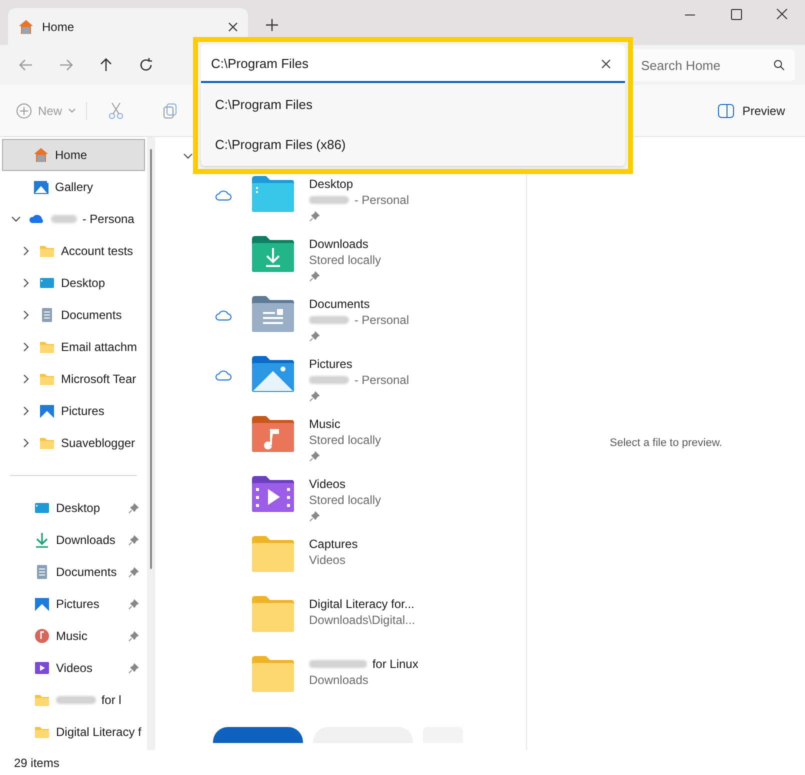  Describe the element at coordinates (106, 65) in the screenshot. I see `up-arrow-icon` at that location.